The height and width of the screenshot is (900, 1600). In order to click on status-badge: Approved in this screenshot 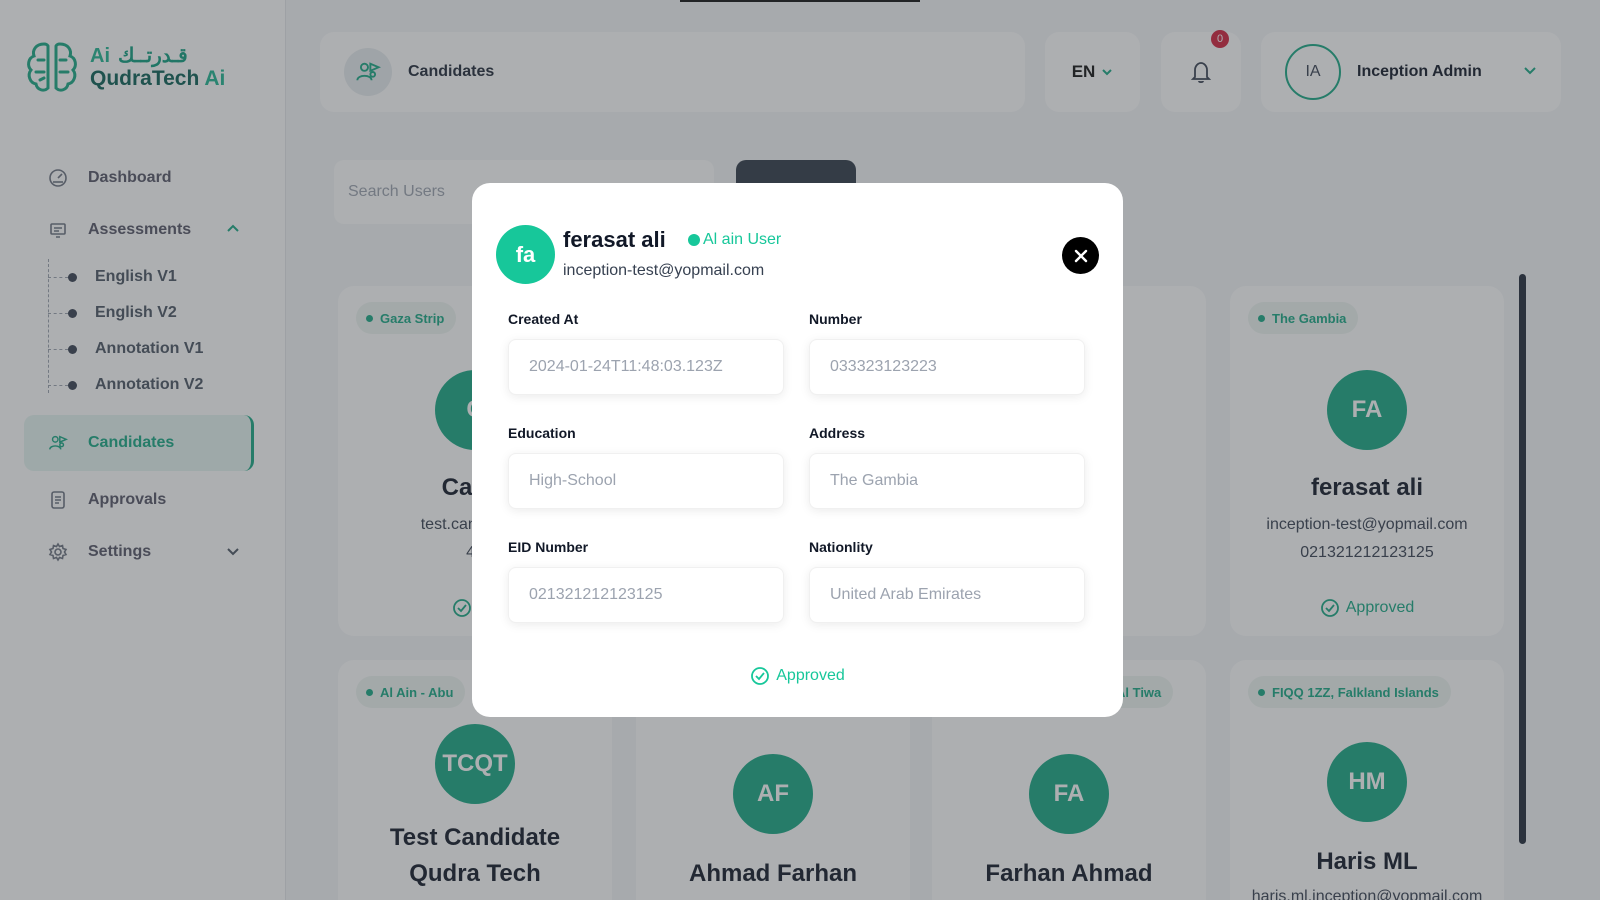, I will do `click(797, 676)`.